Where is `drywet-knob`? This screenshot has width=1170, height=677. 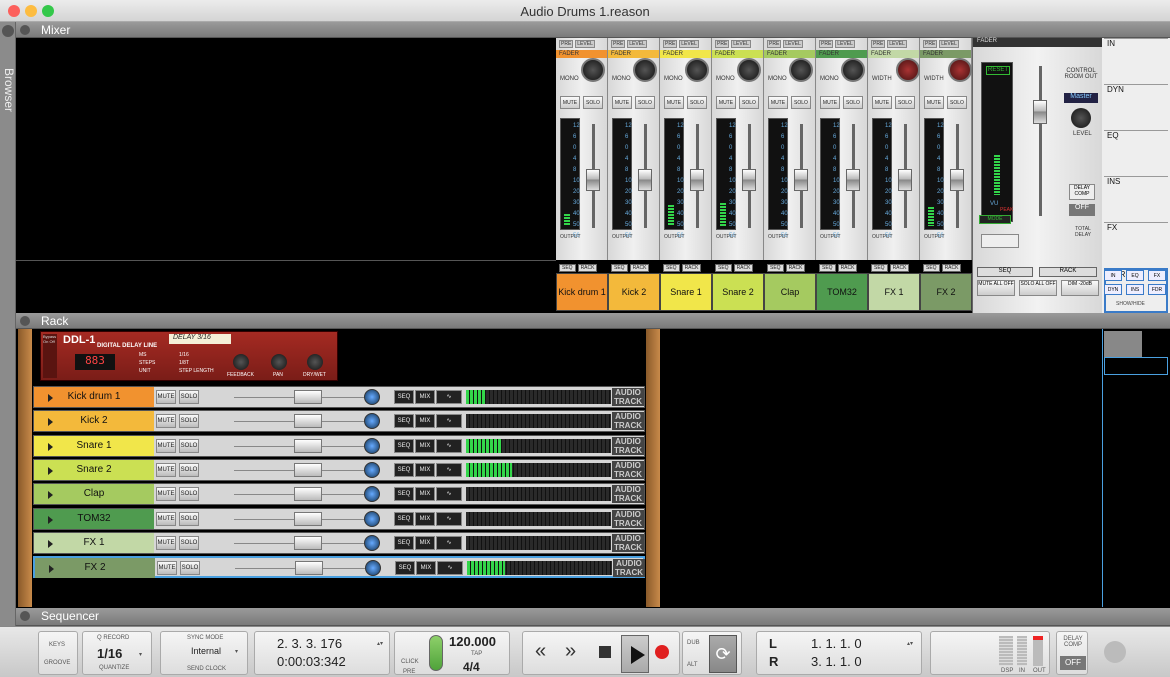
drywet-knob is located at coordinates (315, 362).